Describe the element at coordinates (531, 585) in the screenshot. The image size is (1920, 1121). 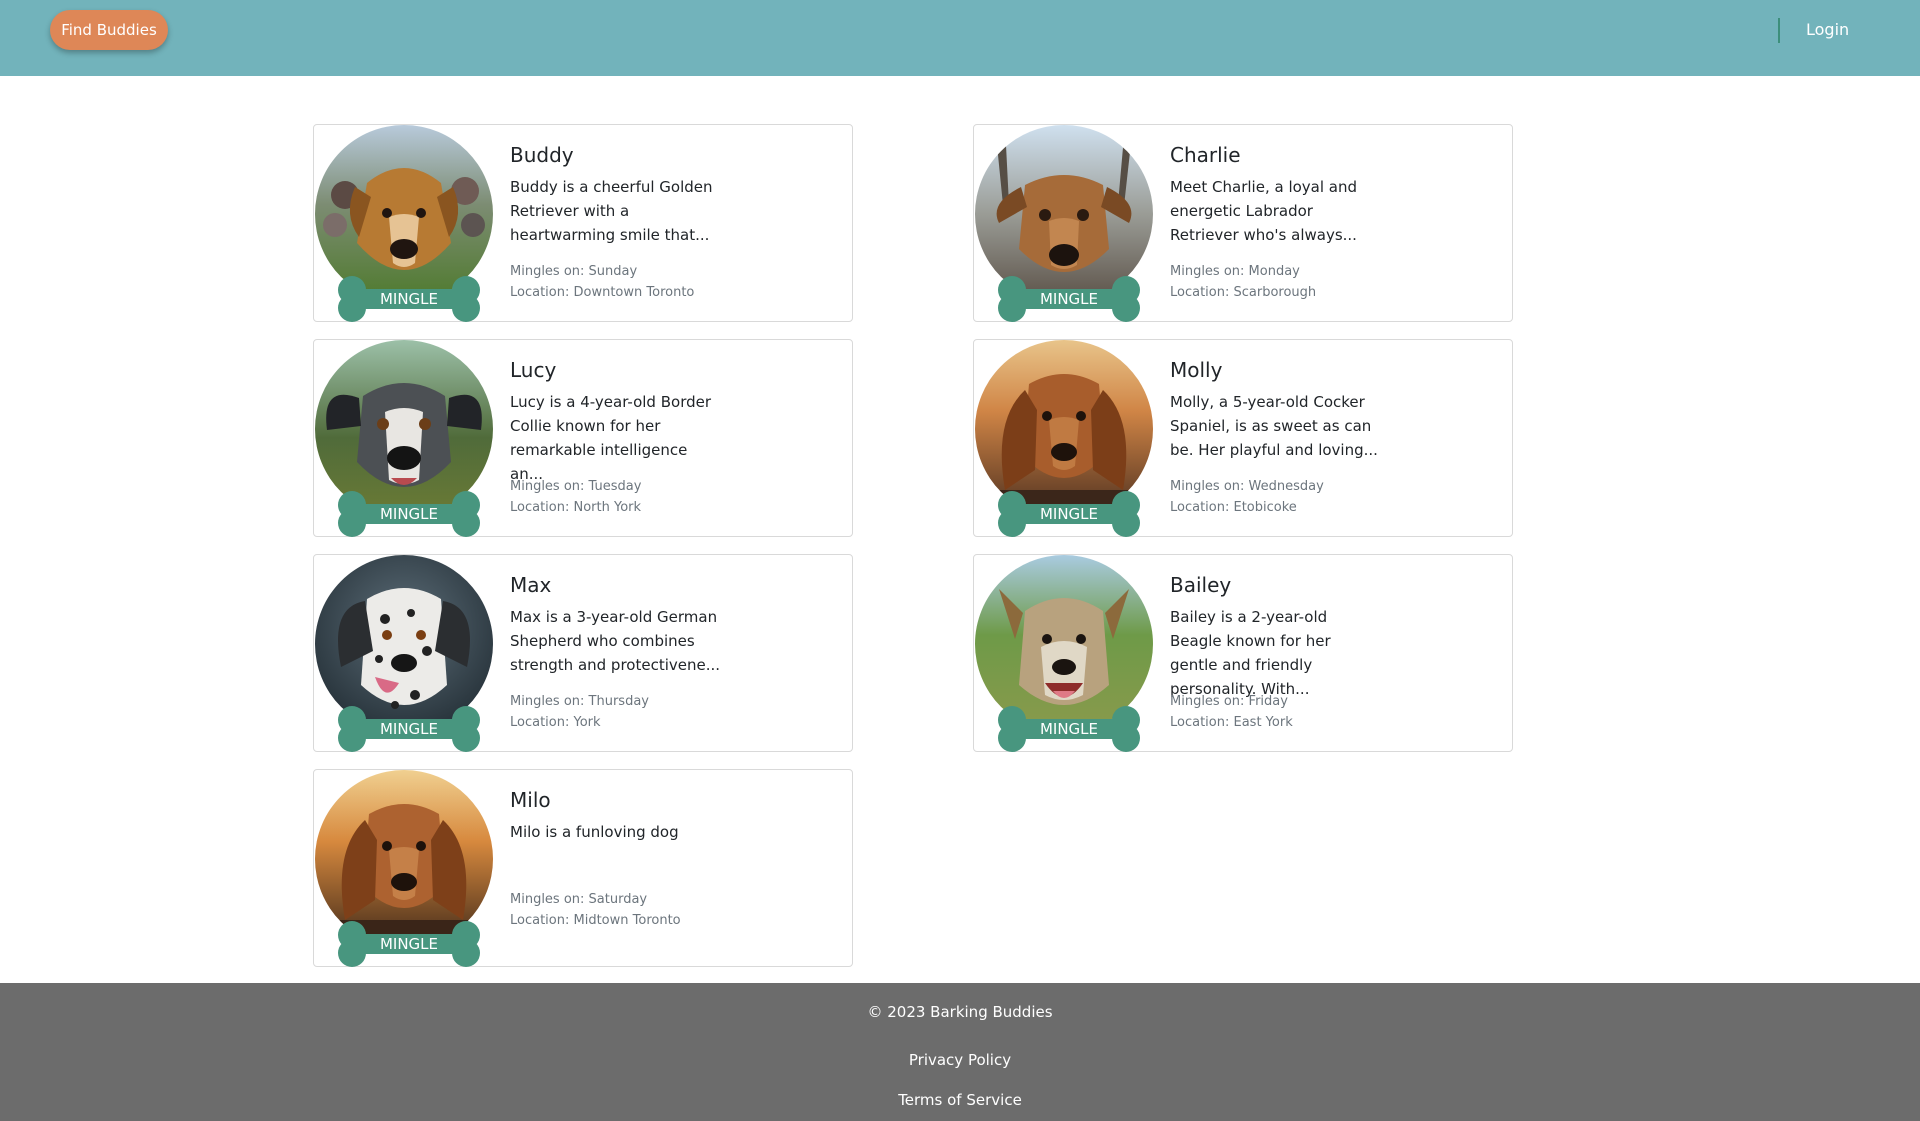
I see `dog-name: Max` at that location.